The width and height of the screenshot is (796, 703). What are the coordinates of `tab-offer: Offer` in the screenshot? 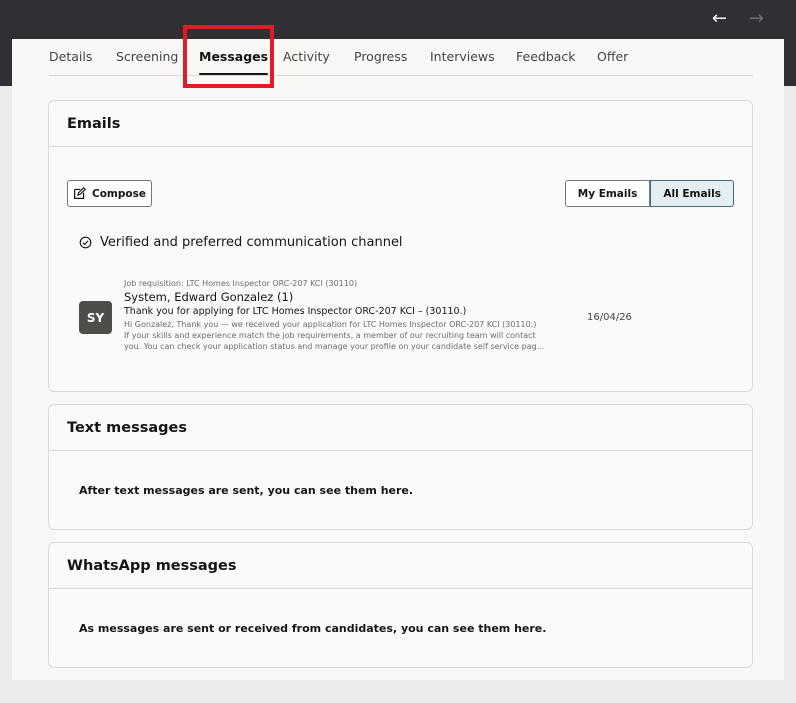 It's located at (612, 56).